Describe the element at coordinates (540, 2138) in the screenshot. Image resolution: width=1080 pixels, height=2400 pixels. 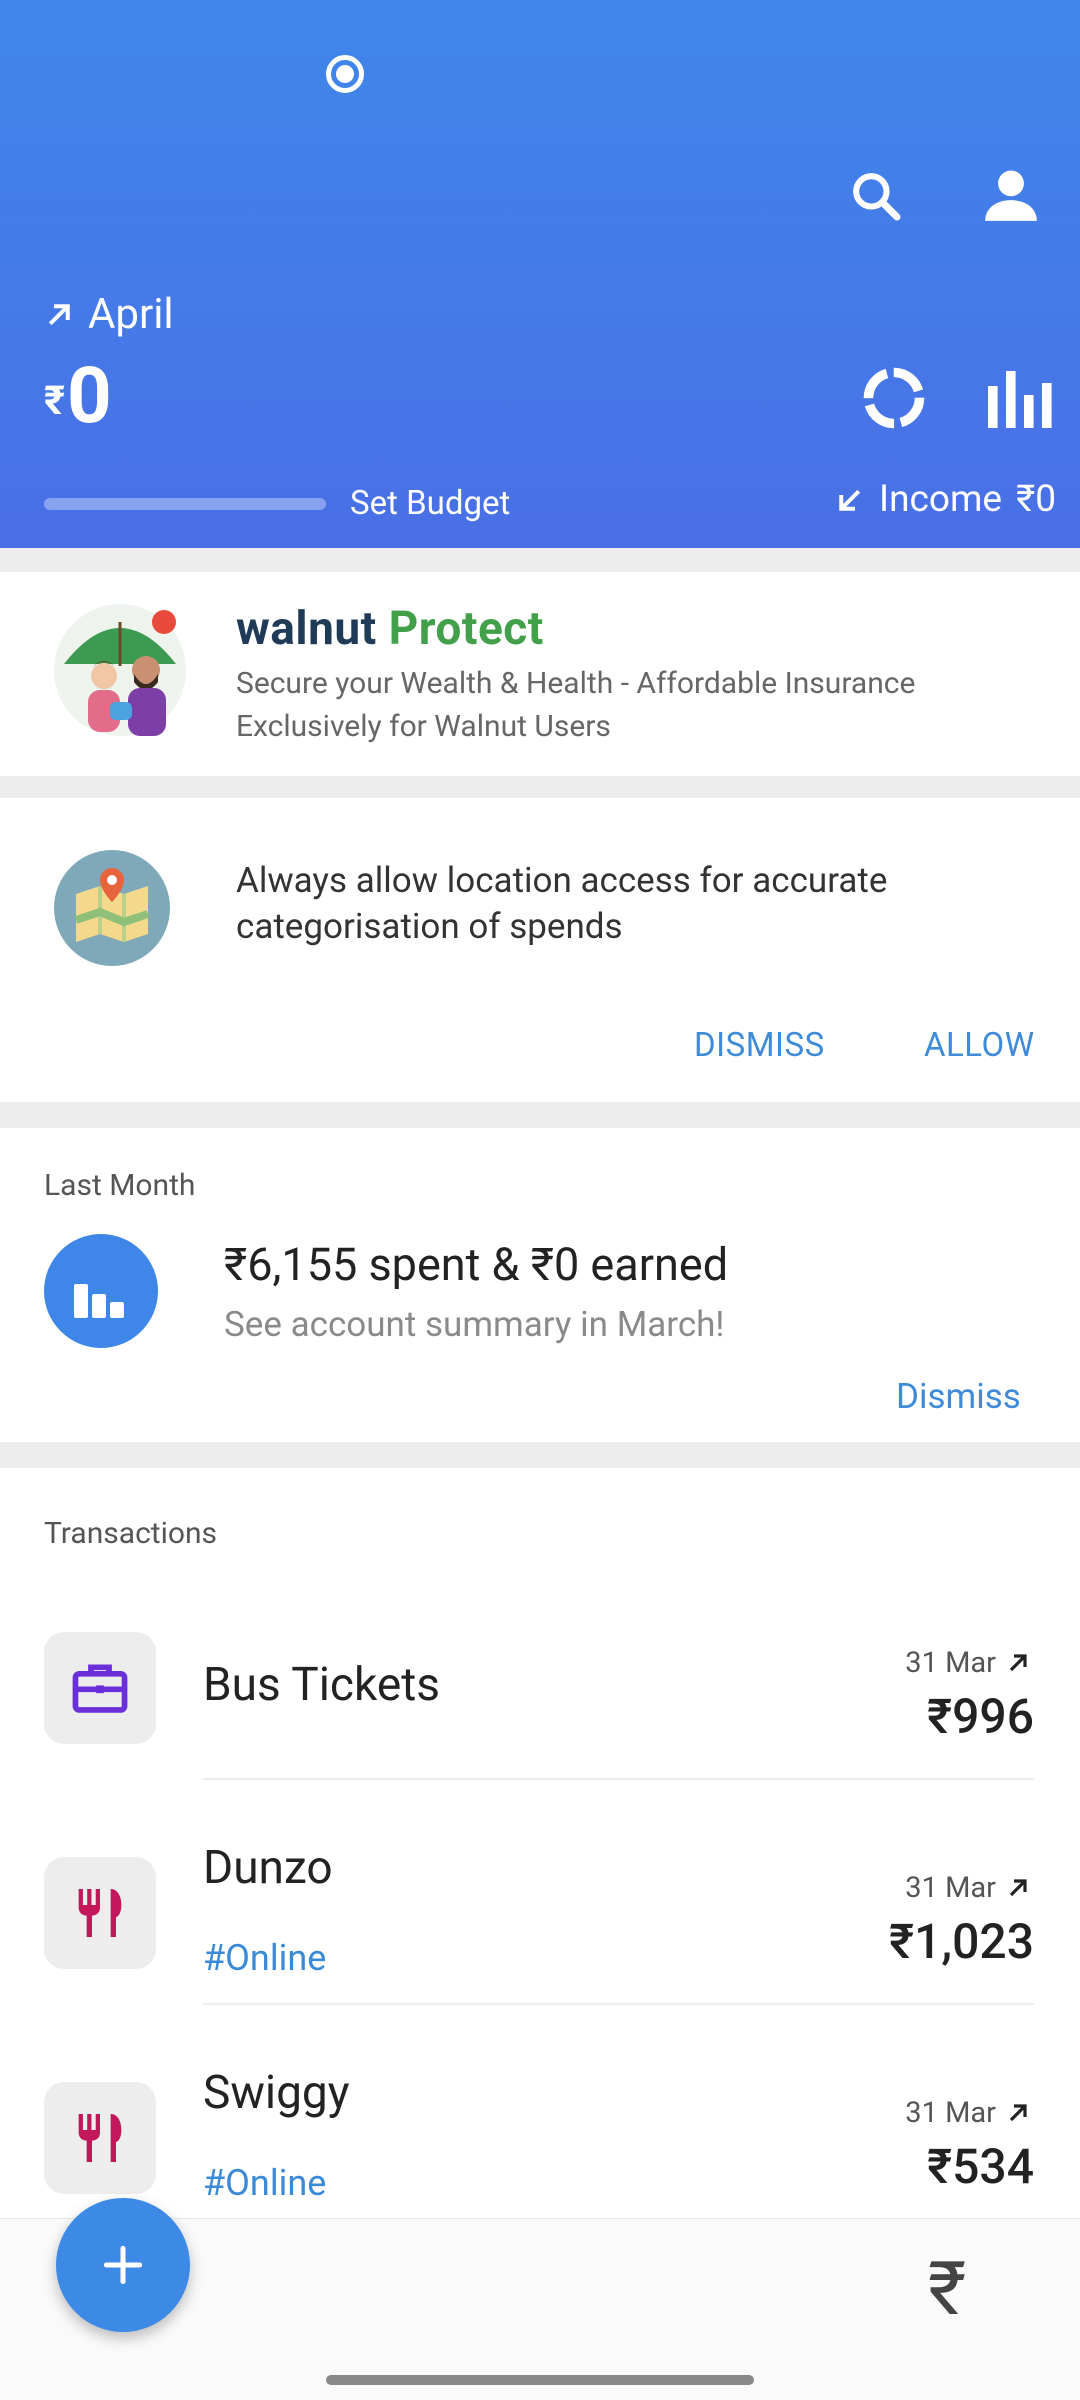
I see `transaction-row: Swiggy #Online 31 Mar ₹534` at that location.